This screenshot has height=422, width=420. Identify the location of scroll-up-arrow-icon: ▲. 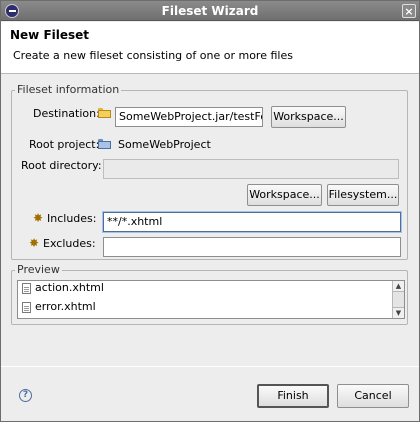
(398, 286).